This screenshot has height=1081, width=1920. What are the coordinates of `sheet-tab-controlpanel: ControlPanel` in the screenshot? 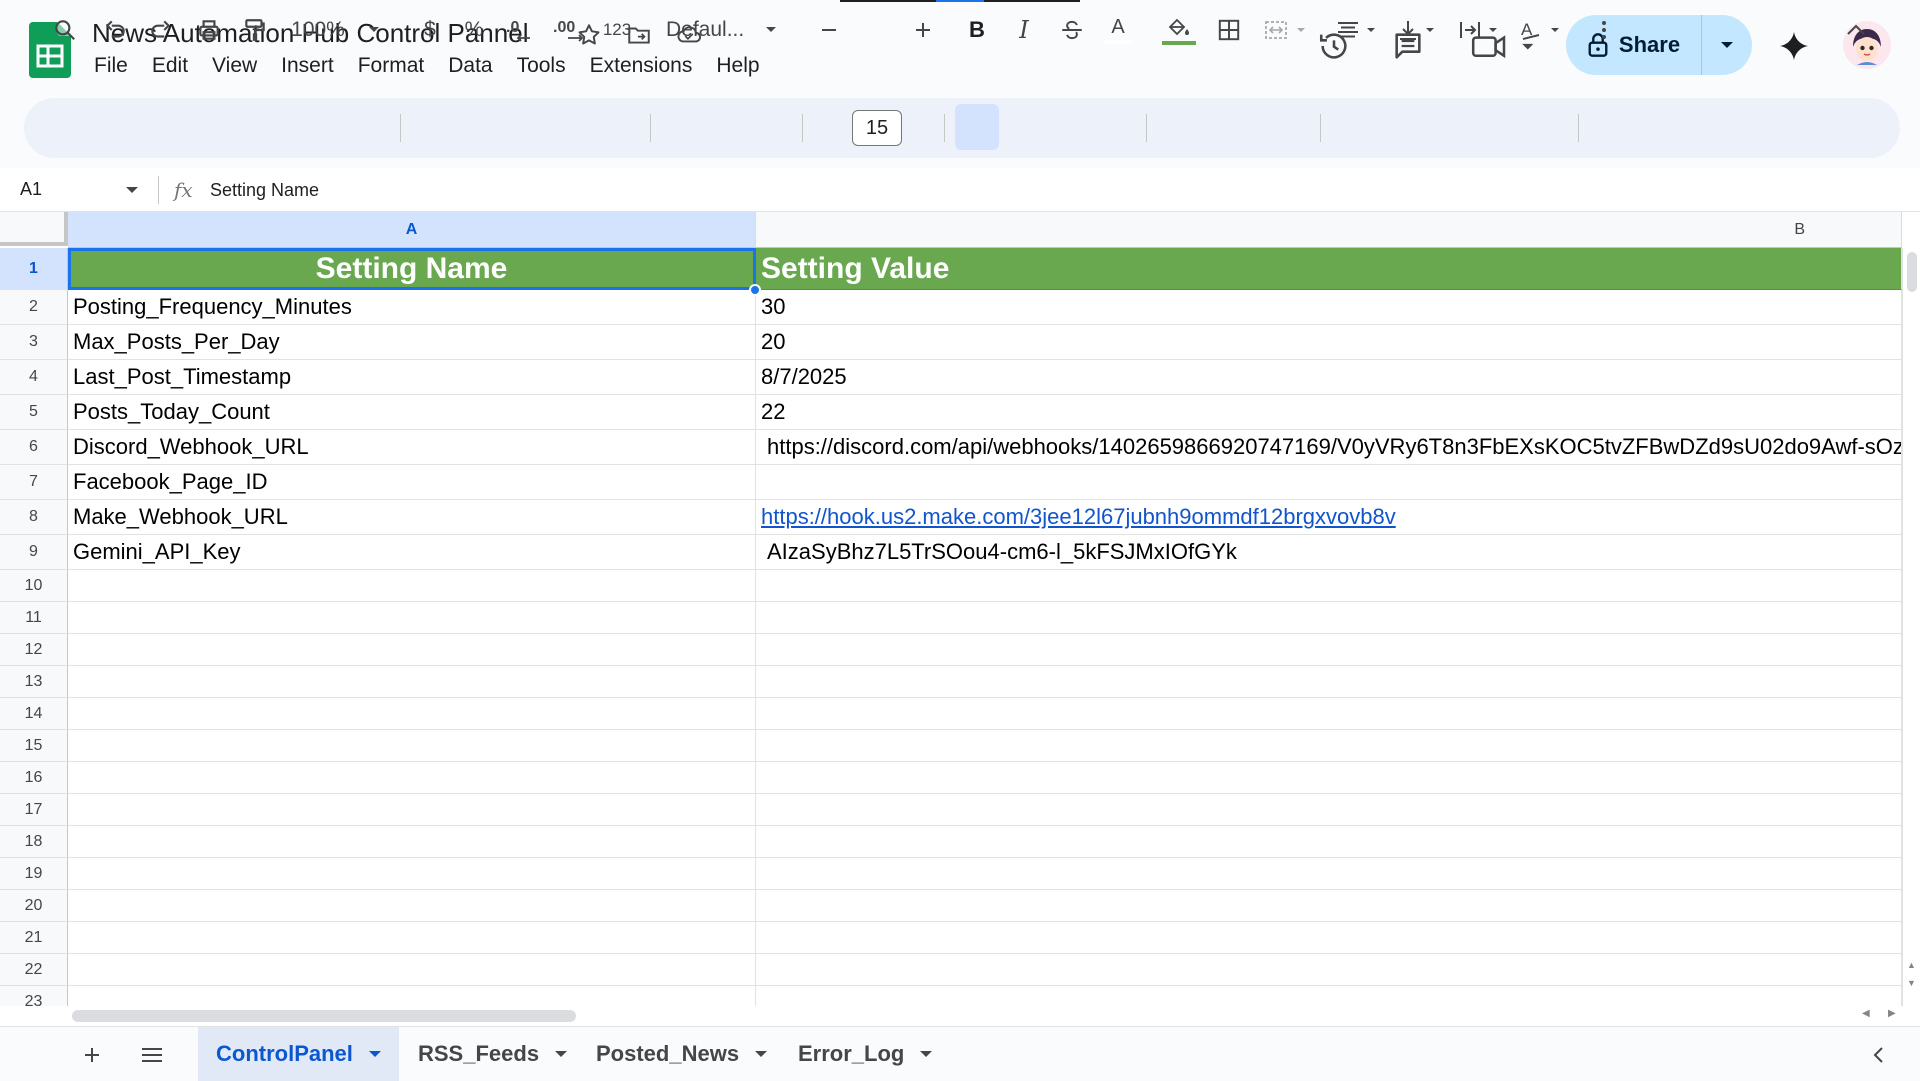 It's located at (298, 1054).